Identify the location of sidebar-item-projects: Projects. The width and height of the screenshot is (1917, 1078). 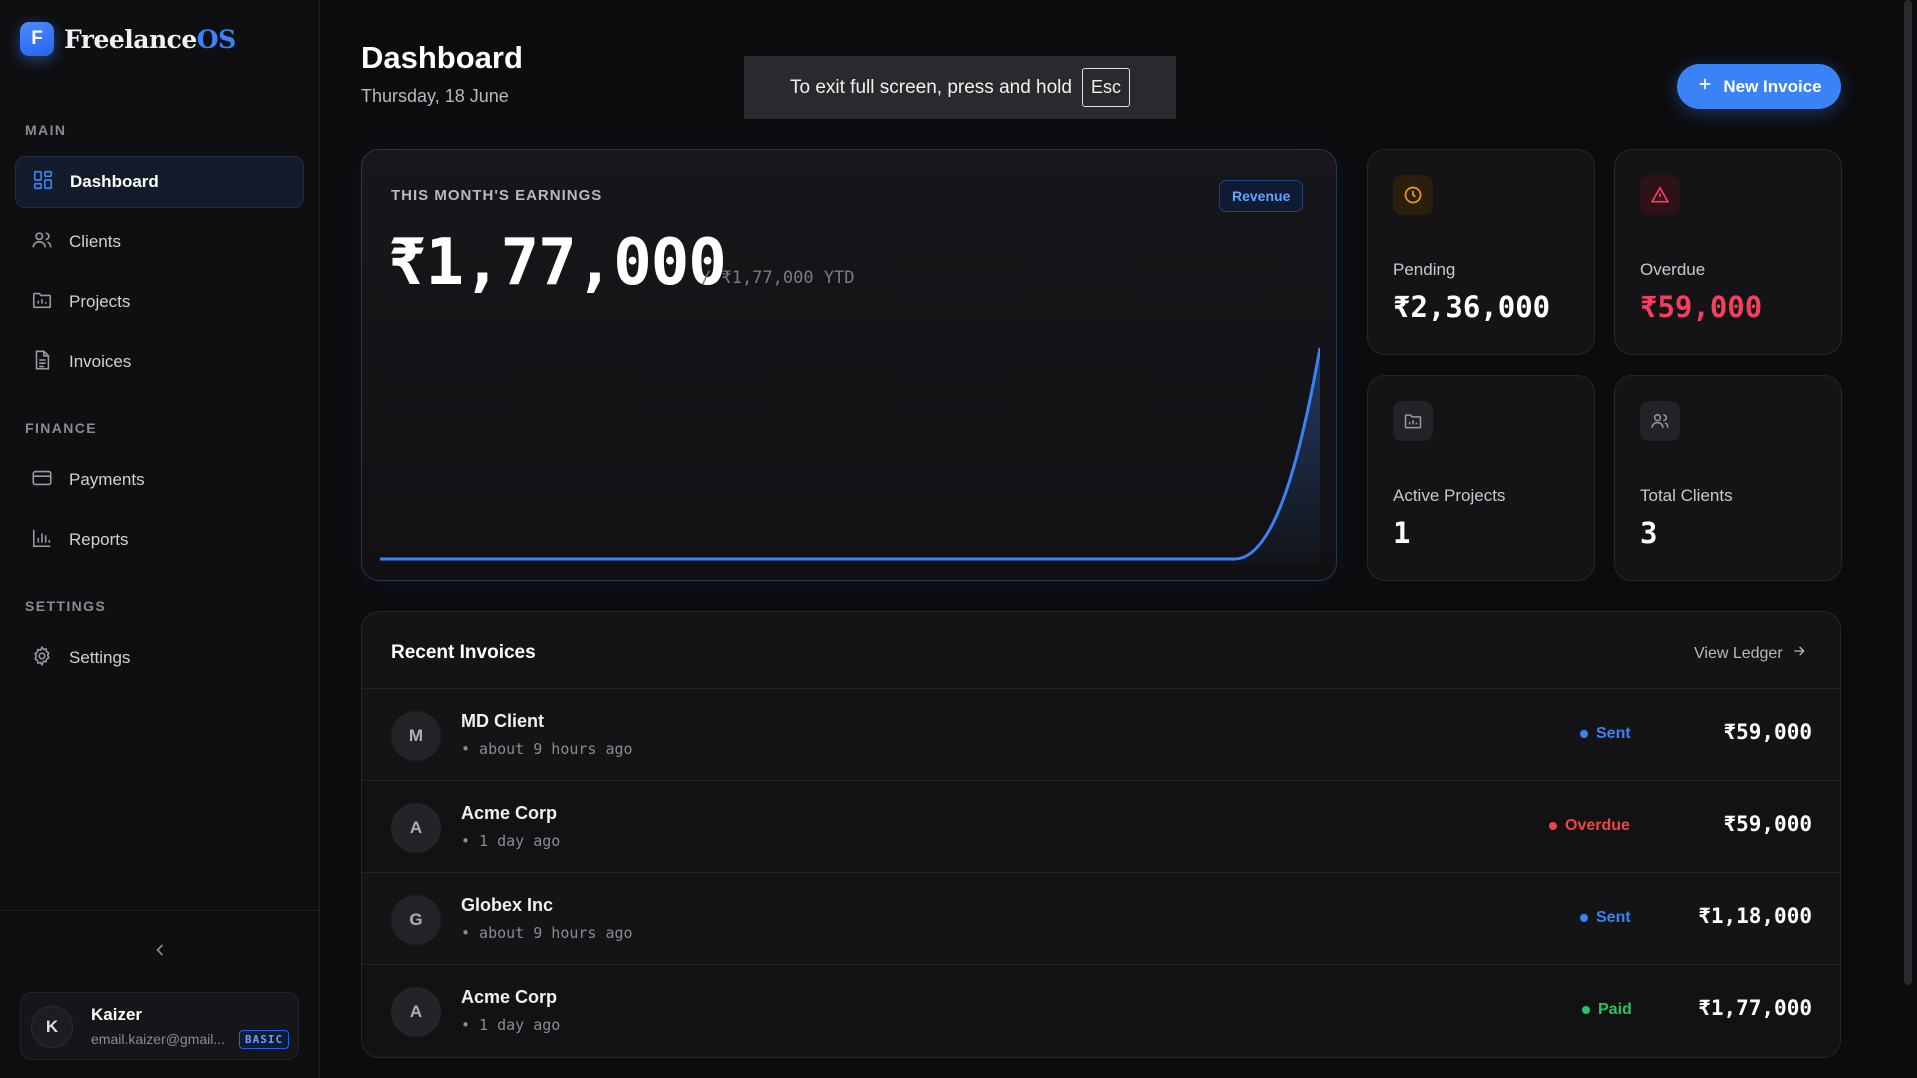
(159, 302).